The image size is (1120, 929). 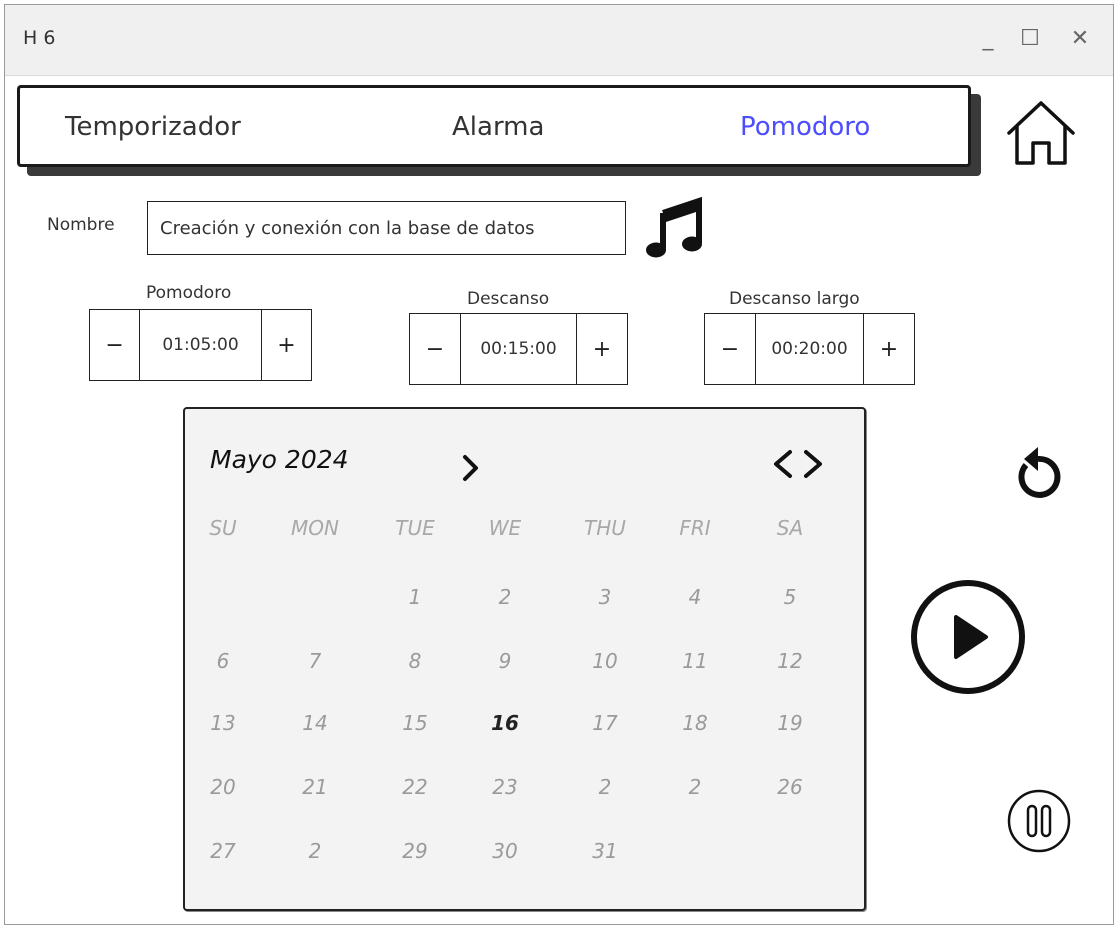 What do you see at coordinates (498, 127) in the screenshot?
I see `tab-alarma: Alarma` at bounding box center [498, 127].